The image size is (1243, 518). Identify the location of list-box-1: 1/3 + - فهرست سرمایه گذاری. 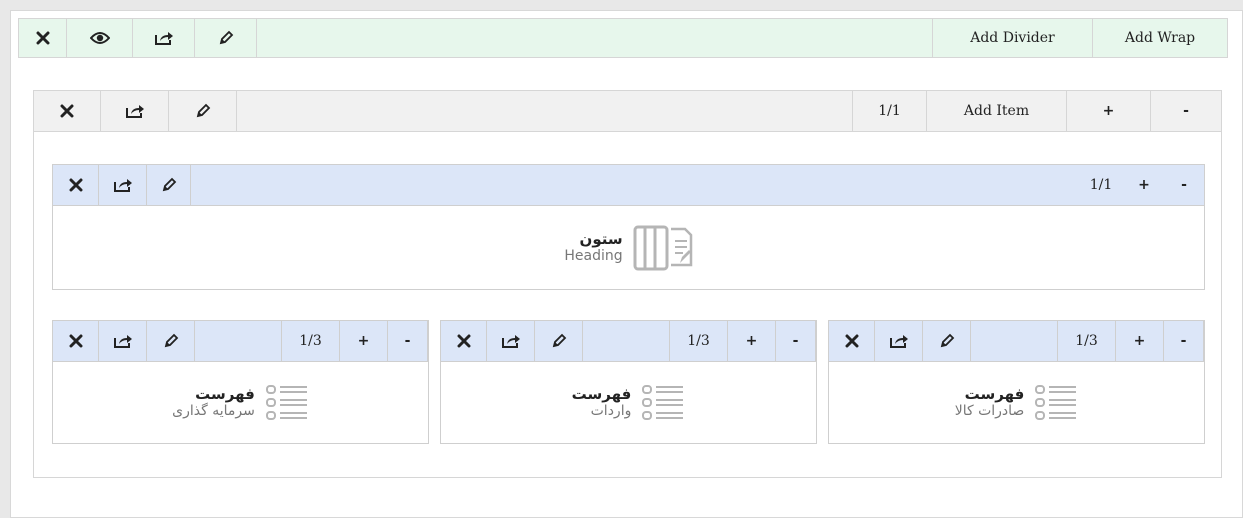
(240, 382).